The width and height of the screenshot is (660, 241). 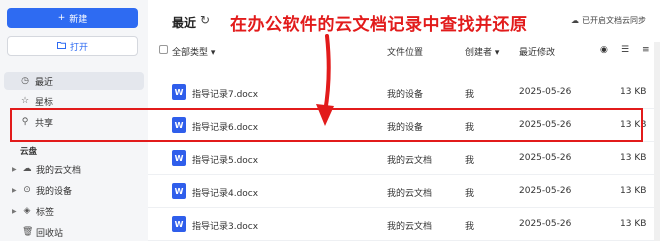 I want to click on table-row: W 指导记录5.docx 我的云文档 我 2025-05-26 13 KB, so click(x=404, y=158).